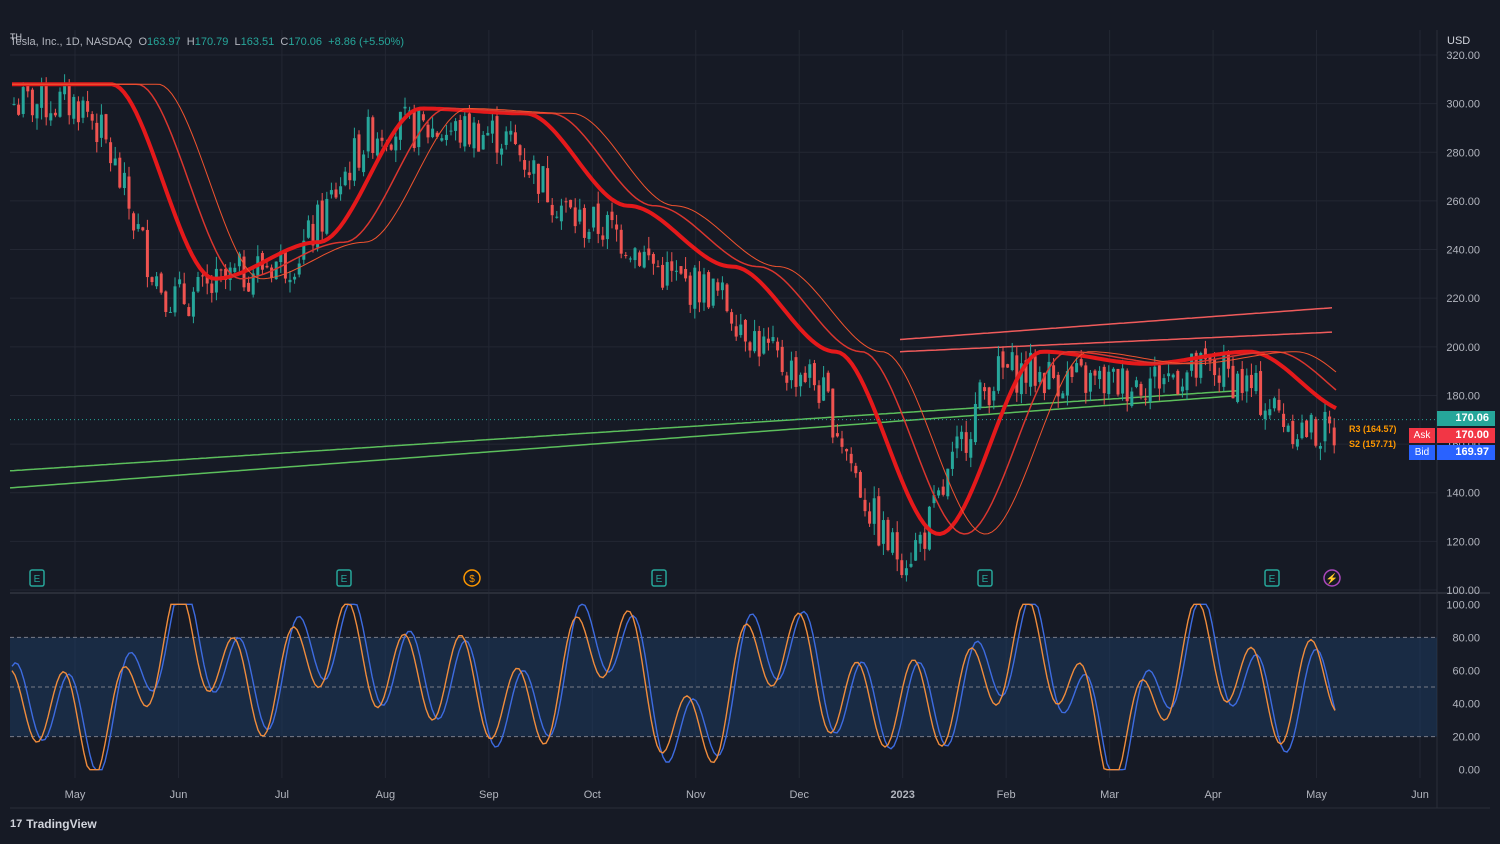 The image size is (1500, 844). Describe the element at coordinates (142, 42) in the screenshot. I see `open-label: O` at that location.